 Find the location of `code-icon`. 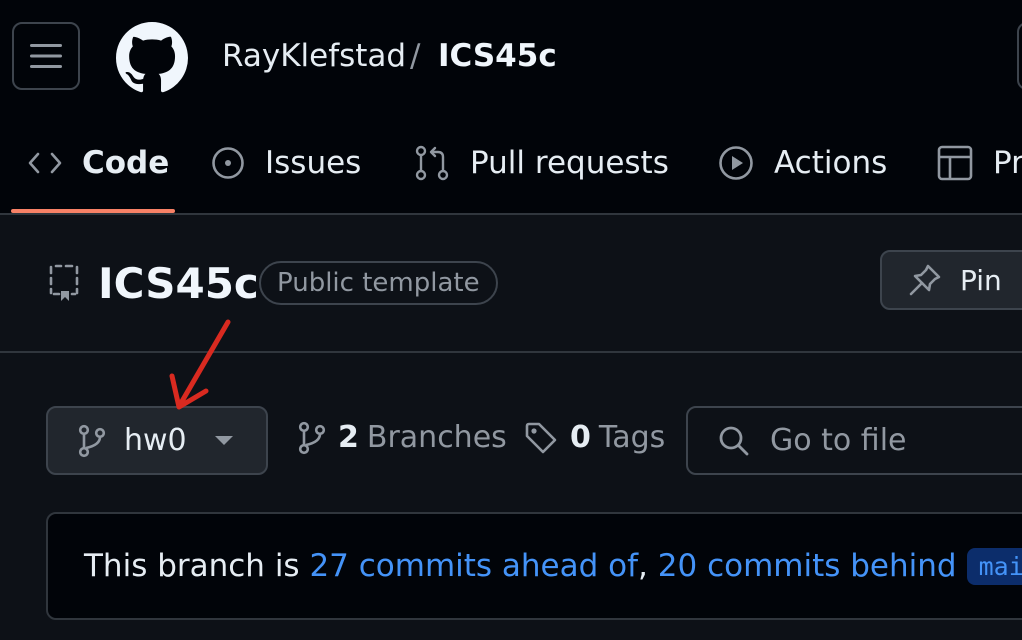

code-icon is located at coordinates (45, 163).